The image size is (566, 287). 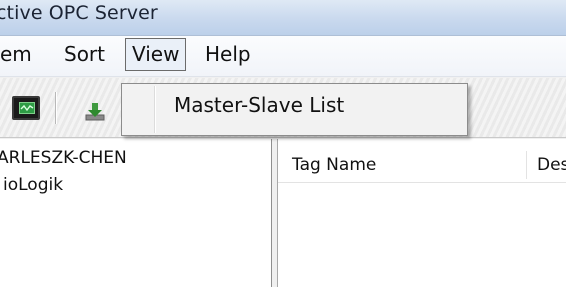 What do you see at coordinates (283, 18) in the screenshot?
I see `title-bar: ctive OPC Server` at bounding box center [283, 18].